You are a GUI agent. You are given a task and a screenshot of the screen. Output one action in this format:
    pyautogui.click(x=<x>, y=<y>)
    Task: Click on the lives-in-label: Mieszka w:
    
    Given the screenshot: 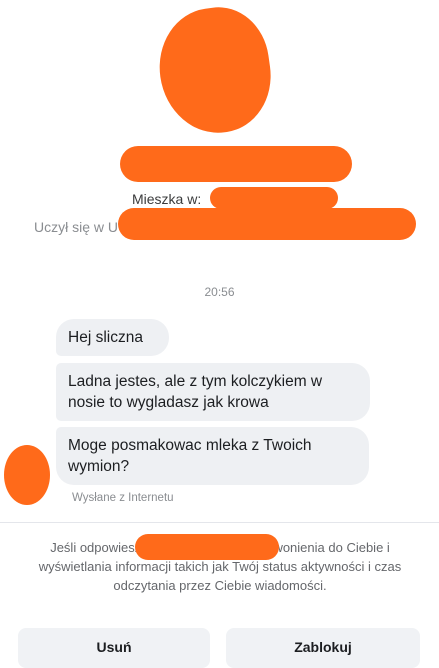 What is the action you would take?
    pyautogui.click(x=167, y=199)
    